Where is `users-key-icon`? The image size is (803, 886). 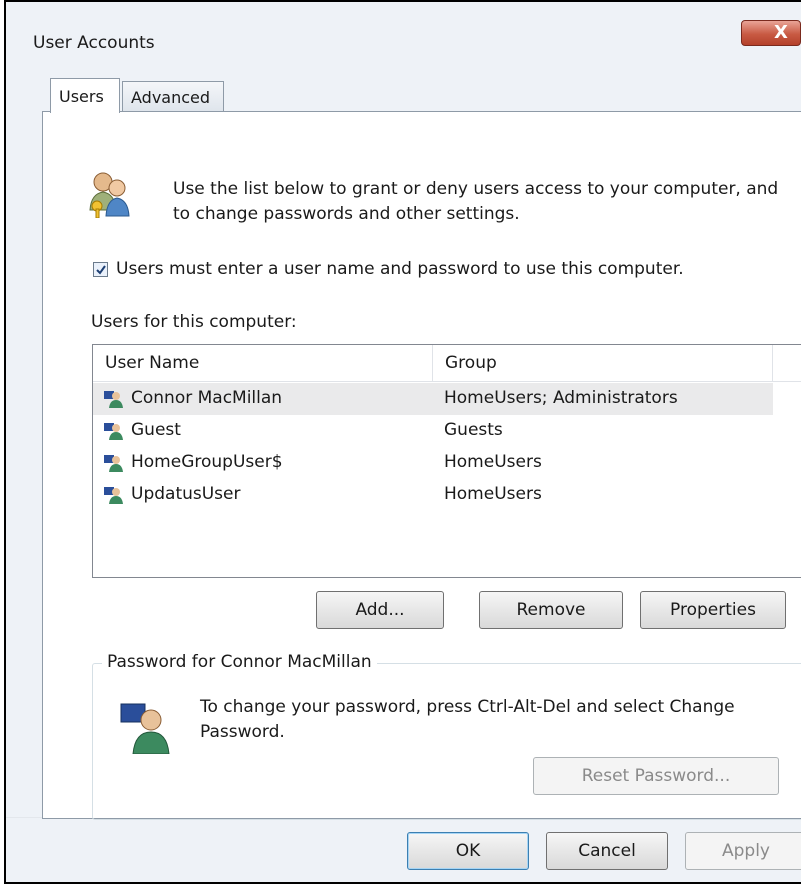
users-key-icon is located at coordinates (109, 195).